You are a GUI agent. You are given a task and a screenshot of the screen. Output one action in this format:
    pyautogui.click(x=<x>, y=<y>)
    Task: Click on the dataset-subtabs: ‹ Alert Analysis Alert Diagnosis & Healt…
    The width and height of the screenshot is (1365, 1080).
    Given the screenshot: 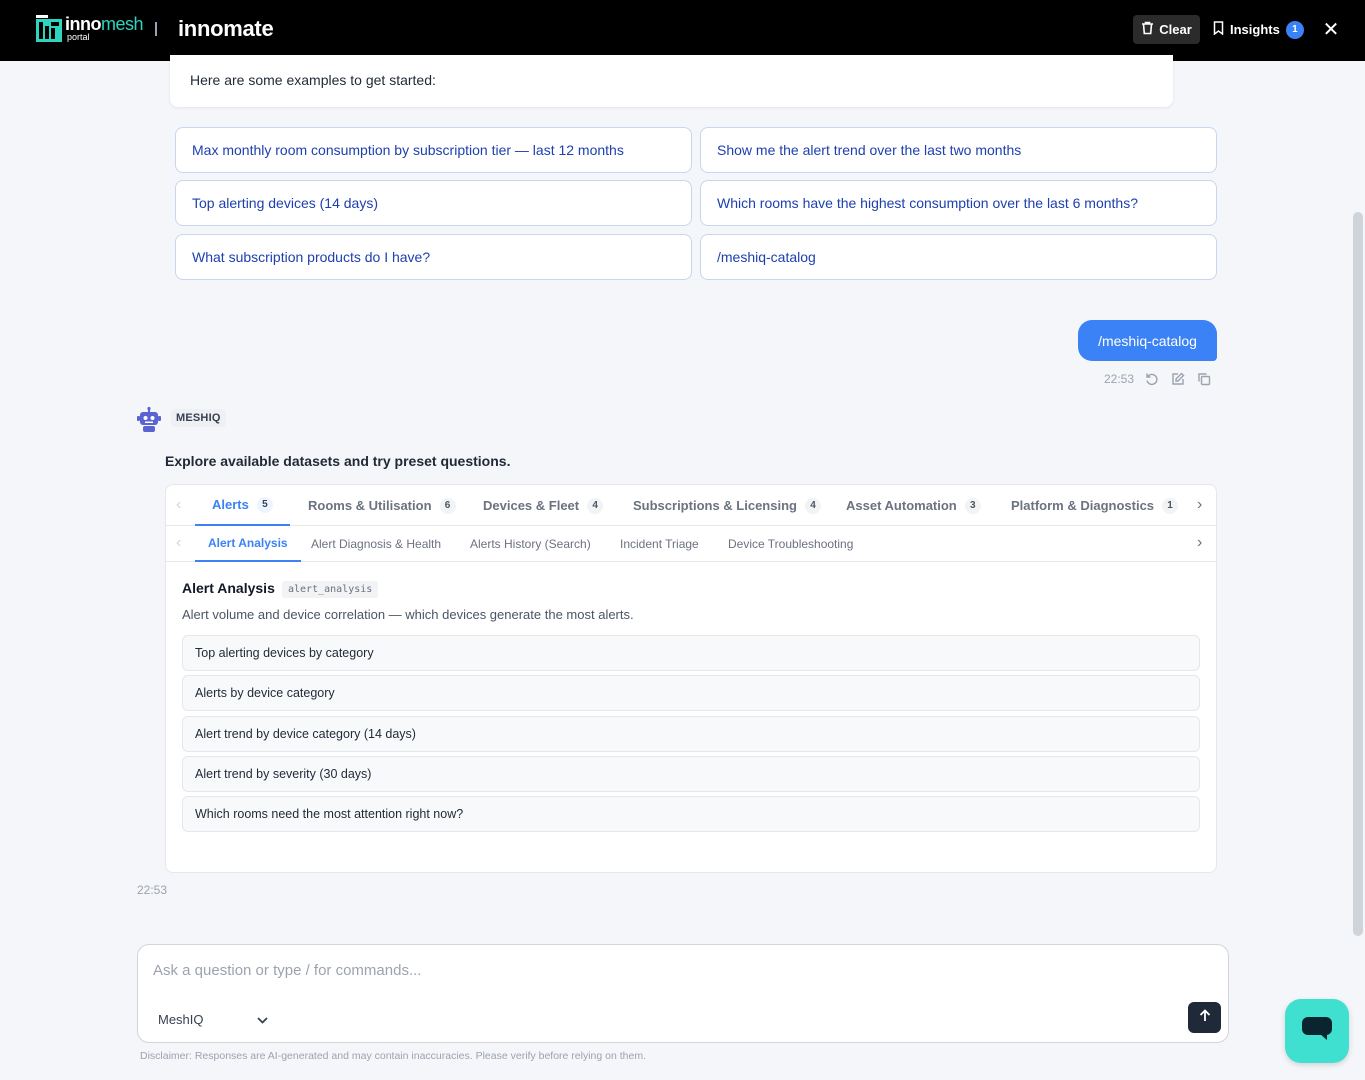 What is the action you would take?
    pyautogui.click(x=691, y=544)
    